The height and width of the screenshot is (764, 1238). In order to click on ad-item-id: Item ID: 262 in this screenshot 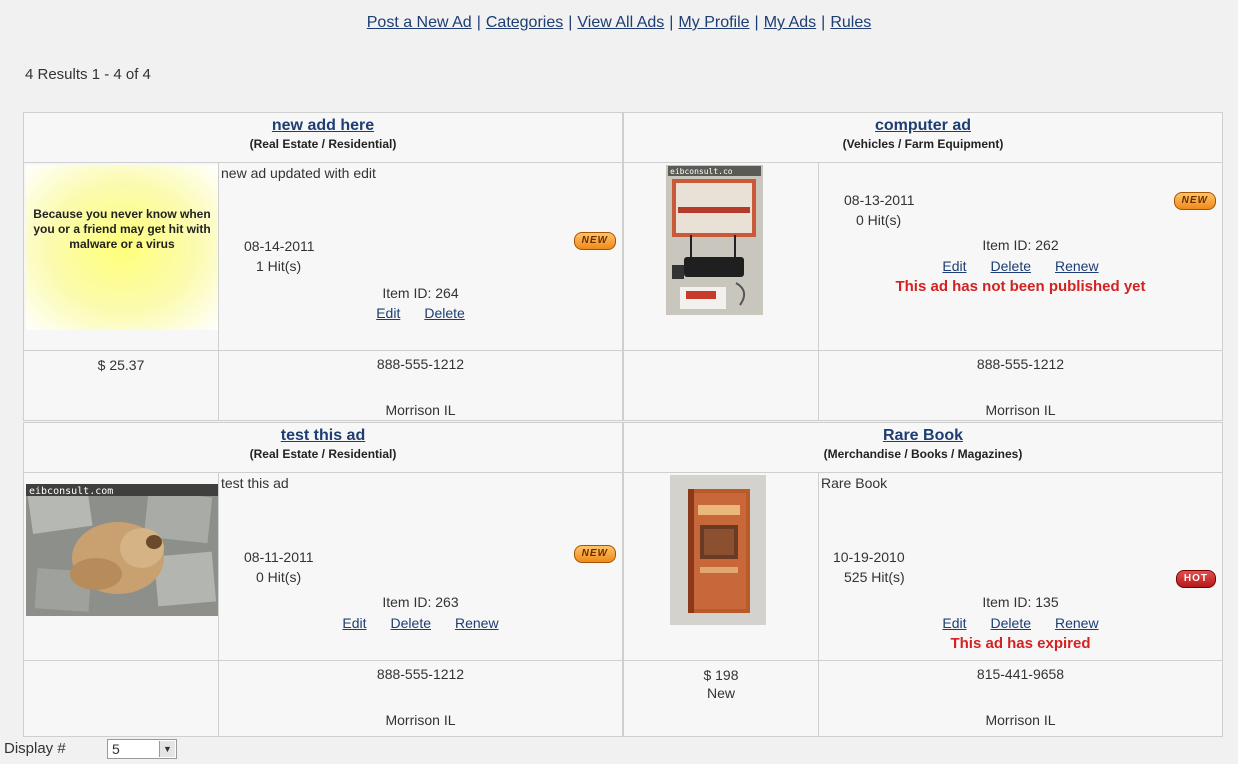, I will do `click(1020, 245)`.